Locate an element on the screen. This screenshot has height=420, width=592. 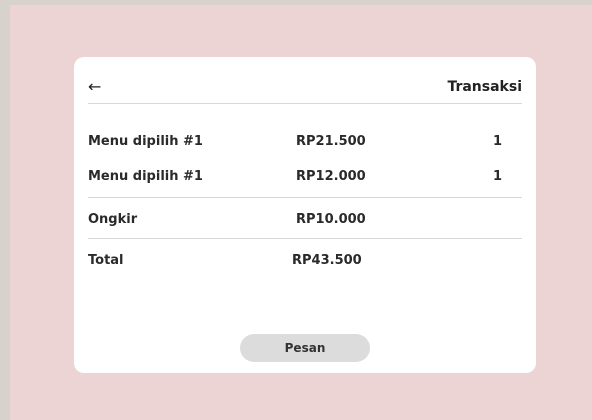
page-title: Transaksi is located at coordinates (484, 87).